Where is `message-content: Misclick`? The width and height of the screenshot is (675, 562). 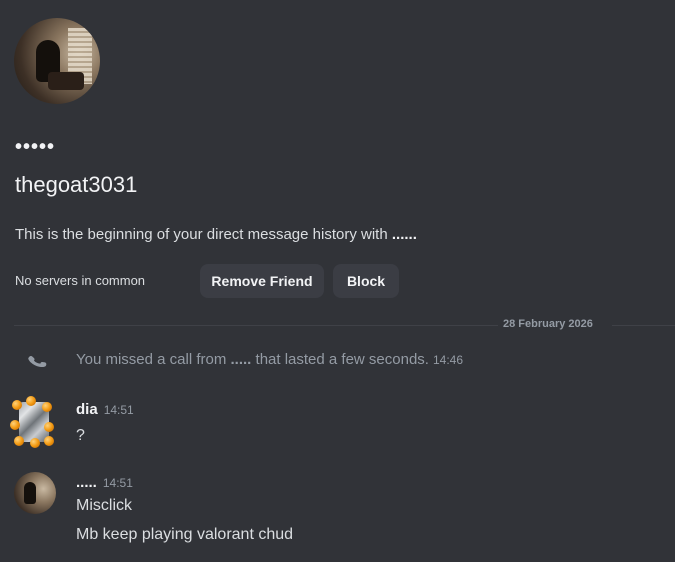 message-content: Misclick is located at coordinates (104, 505).